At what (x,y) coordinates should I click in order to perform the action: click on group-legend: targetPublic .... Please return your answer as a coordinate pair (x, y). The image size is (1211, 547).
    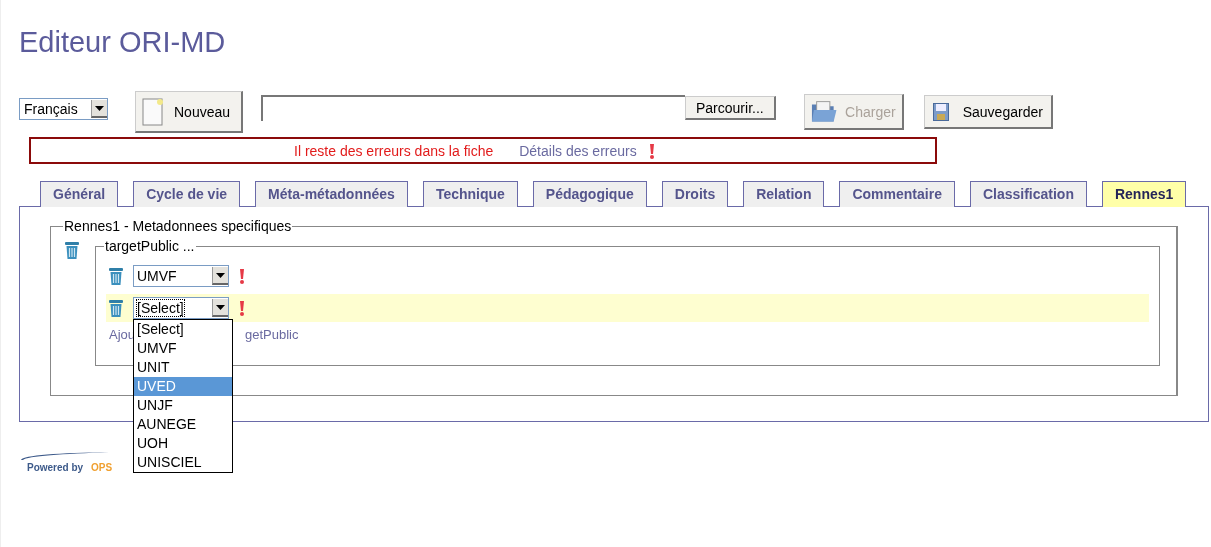
    Looking at the image, I should click on (150, 246).